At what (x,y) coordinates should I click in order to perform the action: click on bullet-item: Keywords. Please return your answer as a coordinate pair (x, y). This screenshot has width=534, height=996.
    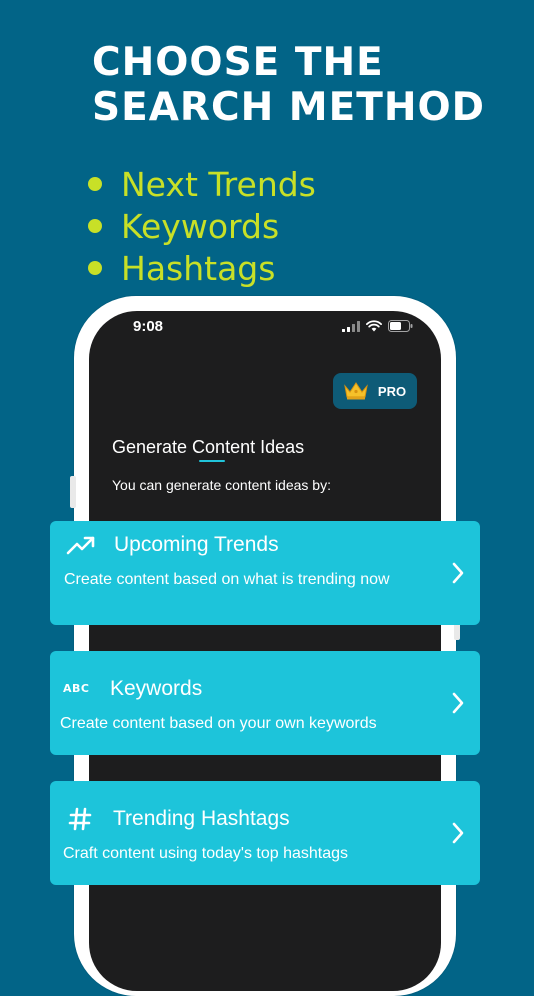
    Looking at the image, I should click on (202, 226).